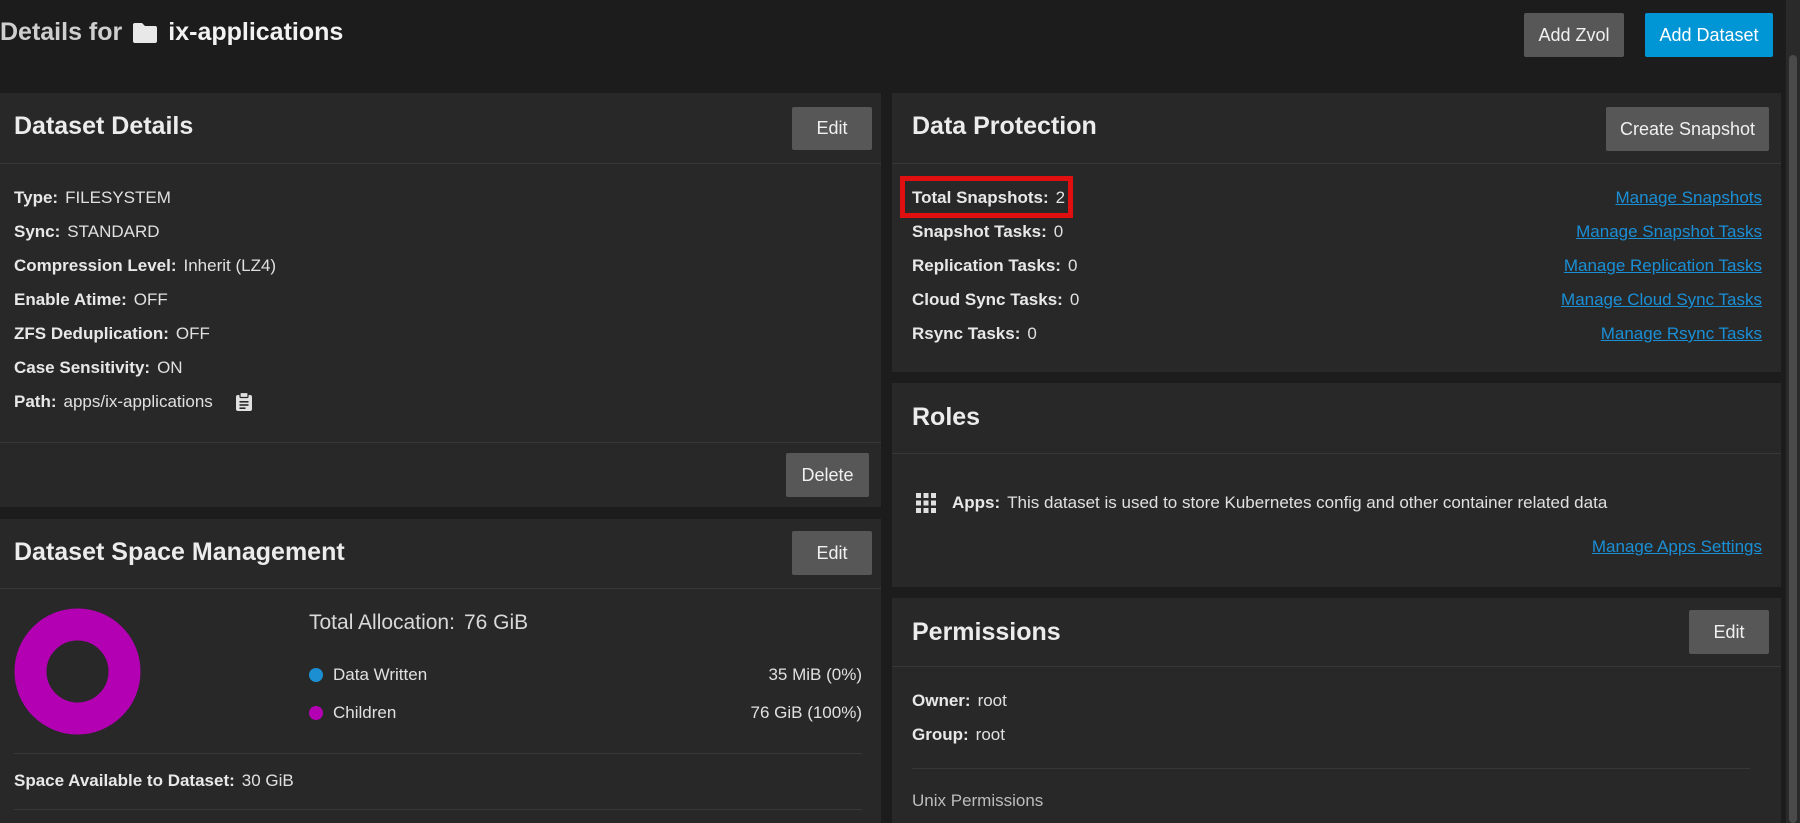 The image size is (1800, 823). What do you see at coordinates (832, 128) in the screenshot?
I see `edit-details-button: Edit` at bounding box center [832, 128].